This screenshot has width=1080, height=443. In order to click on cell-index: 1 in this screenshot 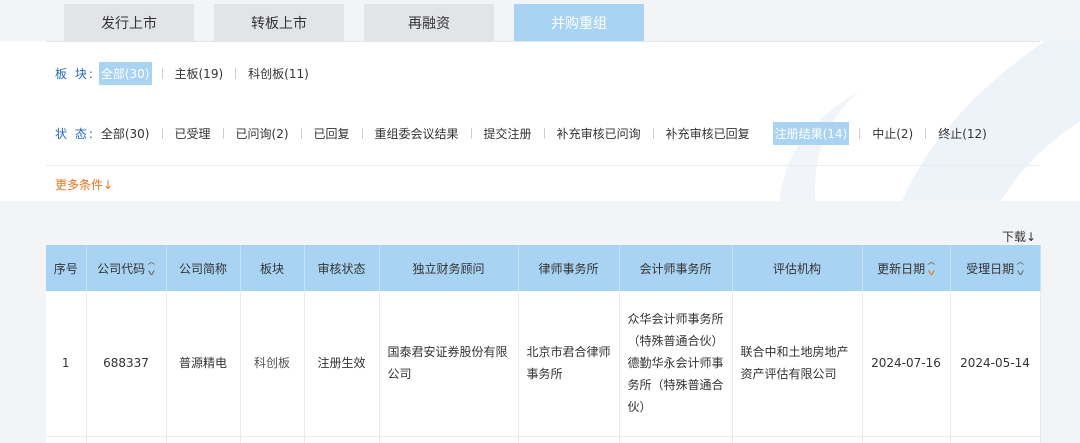, I will do `click(66, 364)`.